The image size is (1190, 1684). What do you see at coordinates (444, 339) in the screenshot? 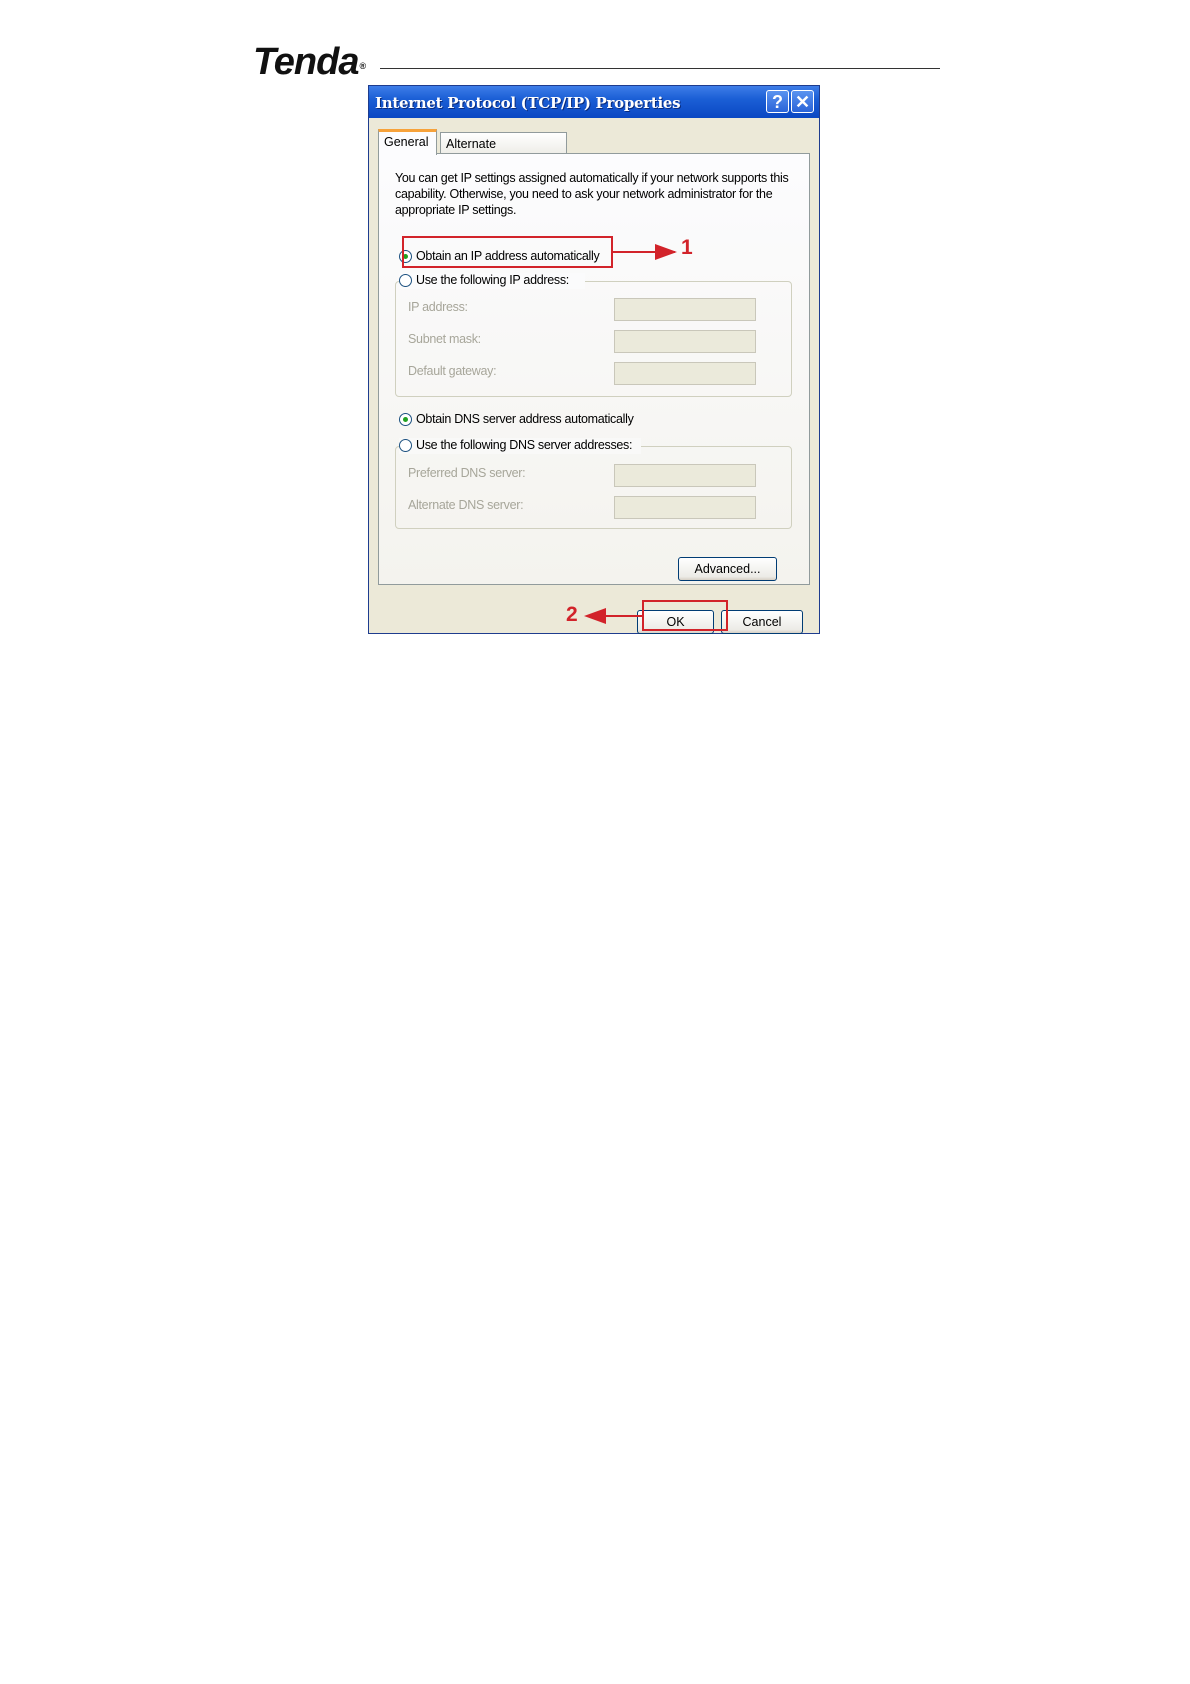
I see `subnet-mask-label: Subnet mask:` at bounding box center [444, 339].